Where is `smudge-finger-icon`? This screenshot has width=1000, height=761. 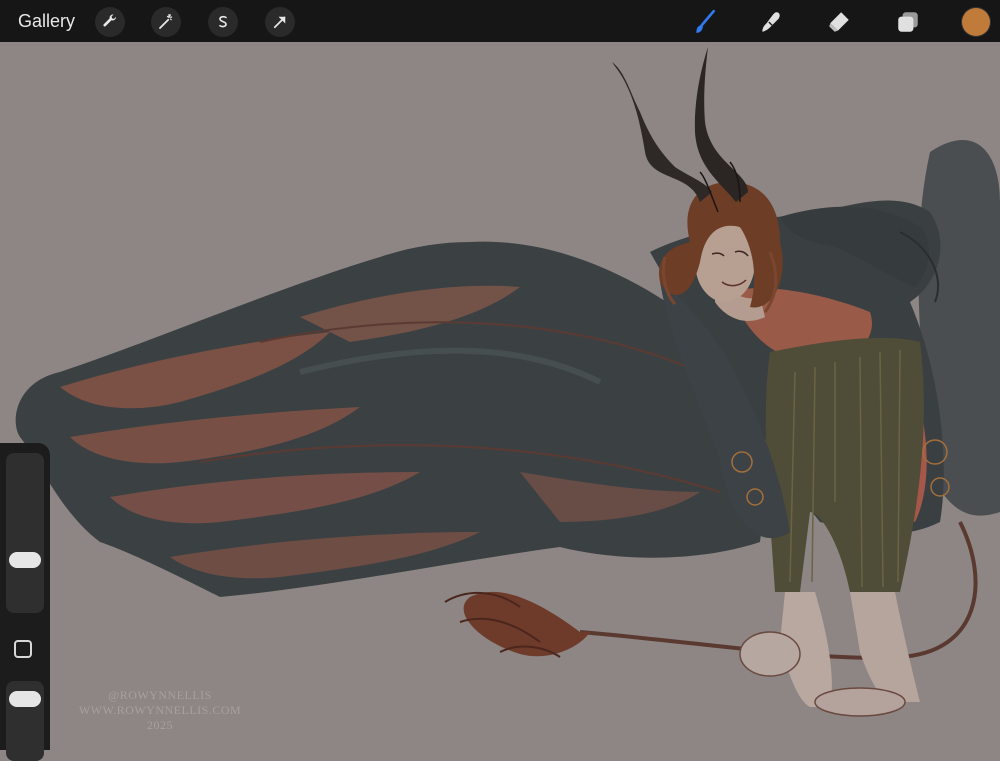
smudge-finger-icon is located at coordinates (771, 22).